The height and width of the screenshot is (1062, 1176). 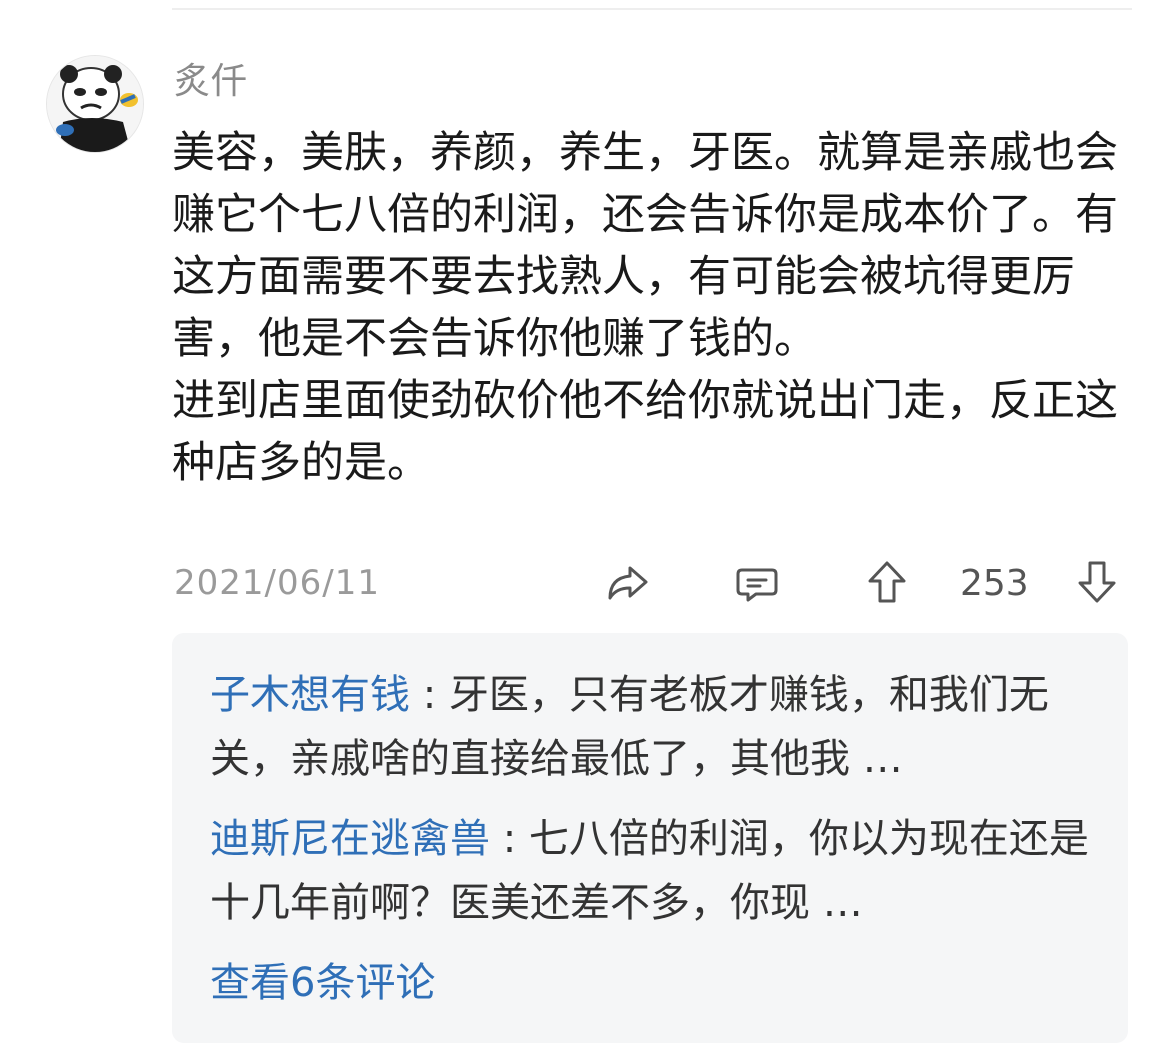 What do you see at coordinates (350, 839) in the screenshot?
I see `reply-author: 迪斯尼在逃禽兽` at bounding box center [350, 839].